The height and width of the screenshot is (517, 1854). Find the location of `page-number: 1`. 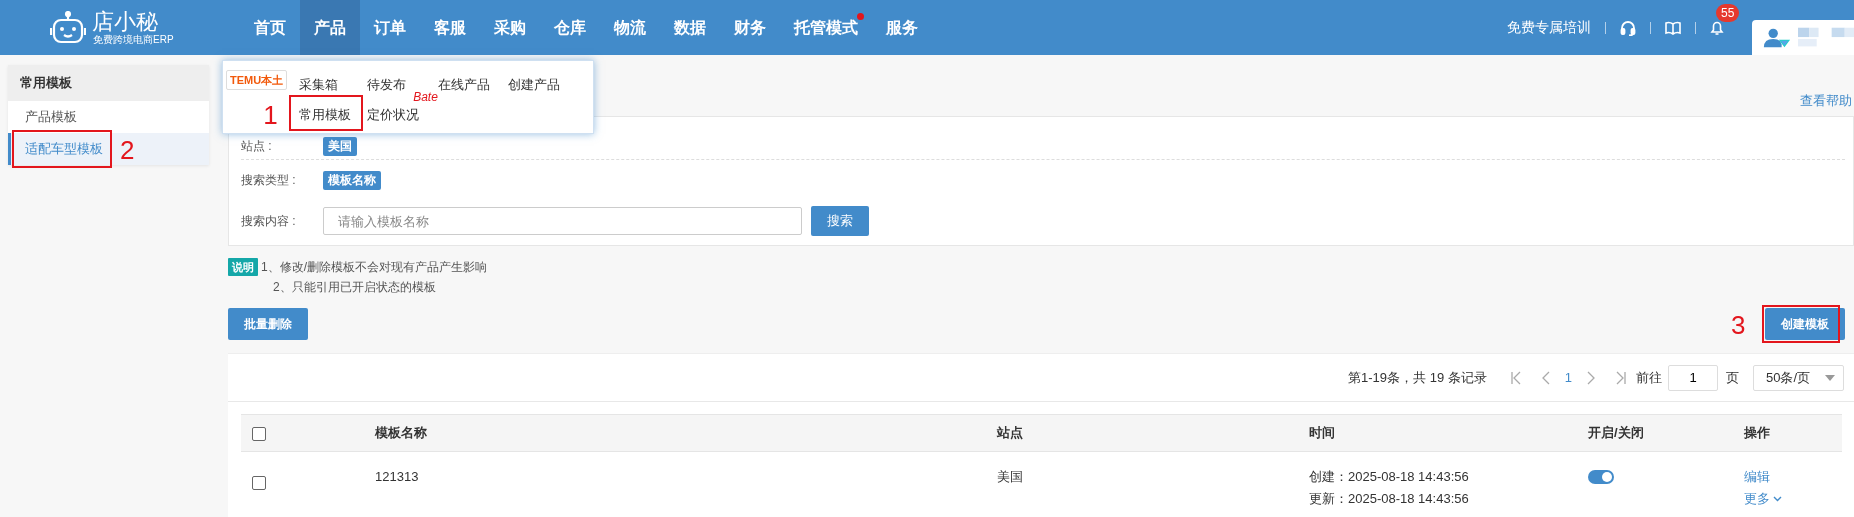

page-number: 1 is located at coordinates (1568, 377).